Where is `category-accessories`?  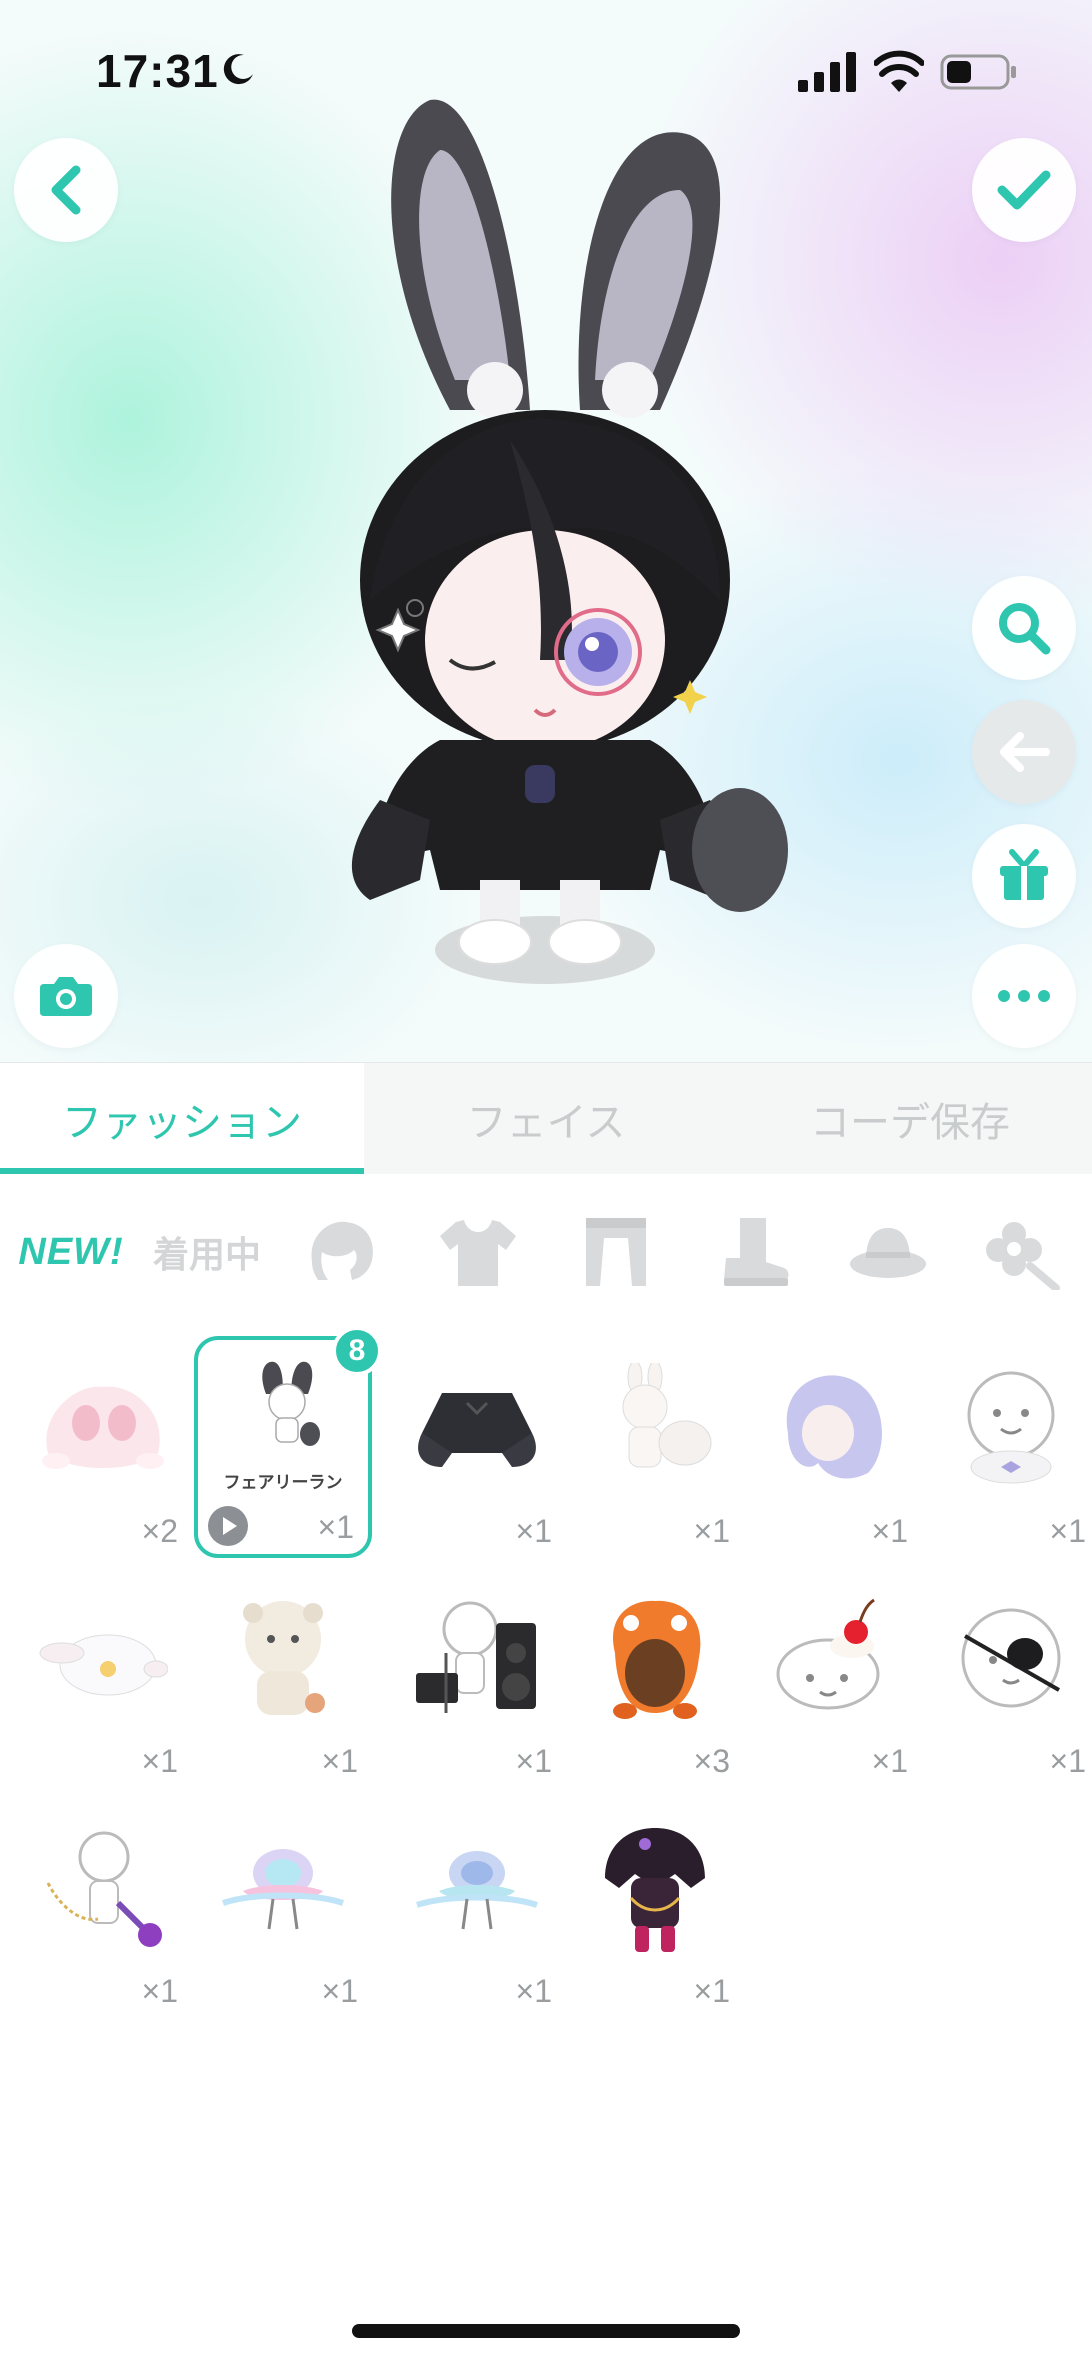 category-accessories is located at coordinates (1024, 1252).